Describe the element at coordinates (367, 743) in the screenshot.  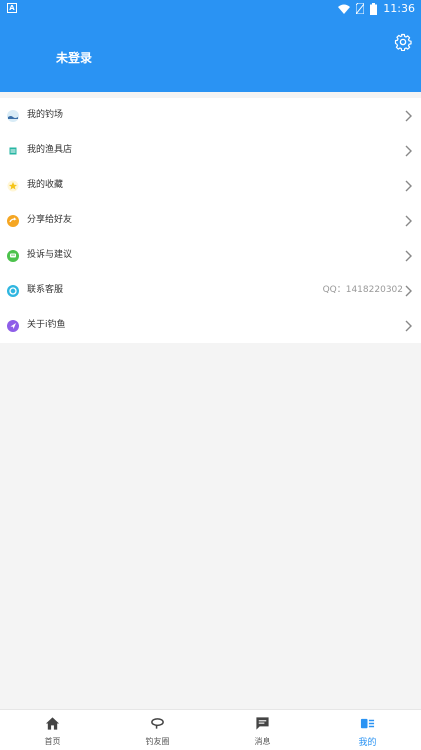
I see `tab-label: 我的` at that location.